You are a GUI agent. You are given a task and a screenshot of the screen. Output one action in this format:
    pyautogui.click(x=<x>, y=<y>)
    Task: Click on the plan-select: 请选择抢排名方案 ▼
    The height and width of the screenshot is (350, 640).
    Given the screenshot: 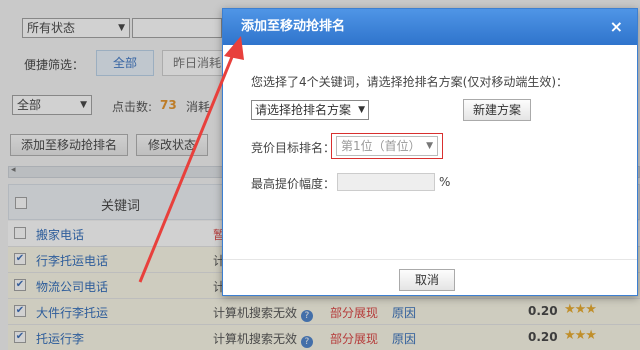 What is the action you would take?
    pyautogui.click(x=310, y=110)
    